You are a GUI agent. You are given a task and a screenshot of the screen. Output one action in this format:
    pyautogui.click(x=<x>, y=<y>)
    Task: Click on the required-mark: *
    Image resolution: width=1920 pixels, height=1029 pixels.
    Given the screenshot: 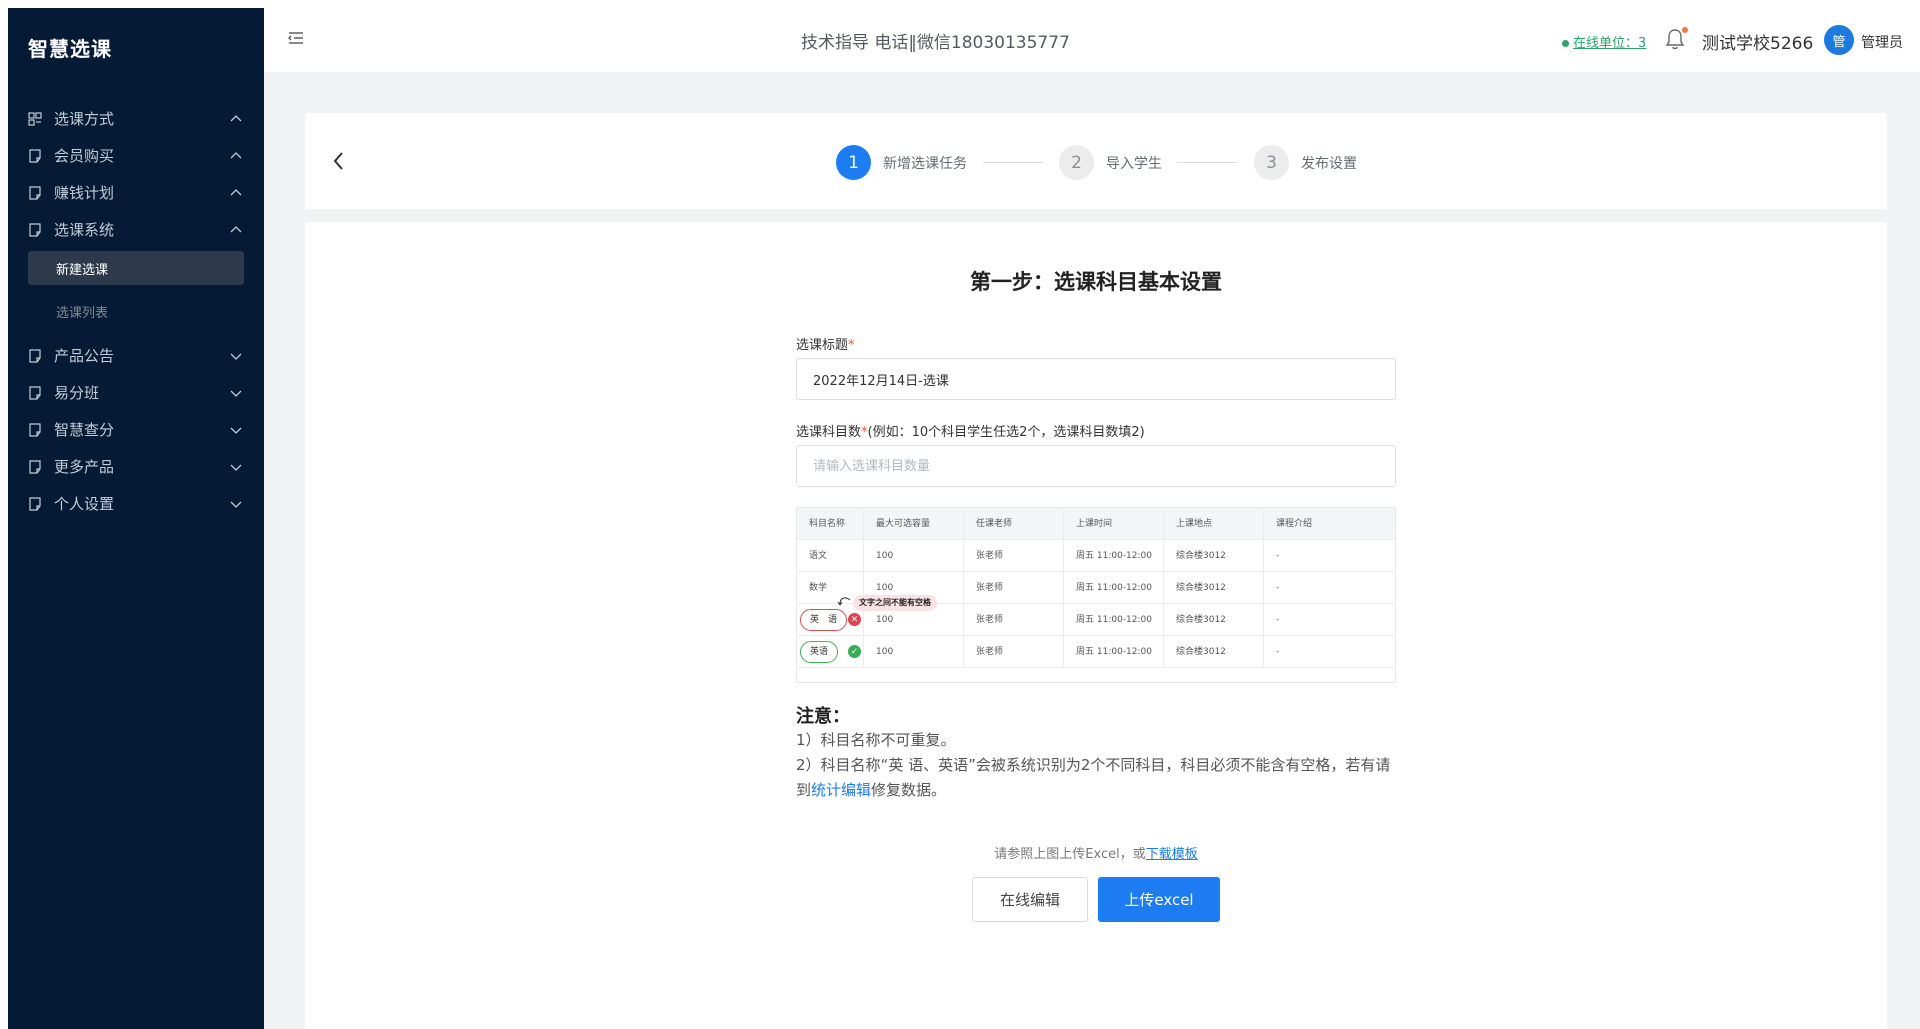 What is the action you would take?
    pyautogui.click(x=851, y=345)
    